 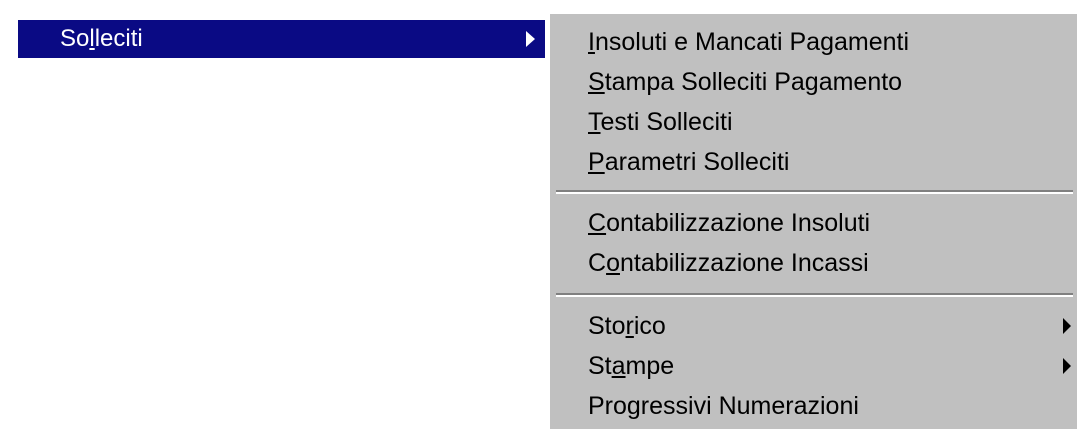 I want to click on menu-item-label: Stampa Solleciti Pagamento, so click(x=745, y=82).